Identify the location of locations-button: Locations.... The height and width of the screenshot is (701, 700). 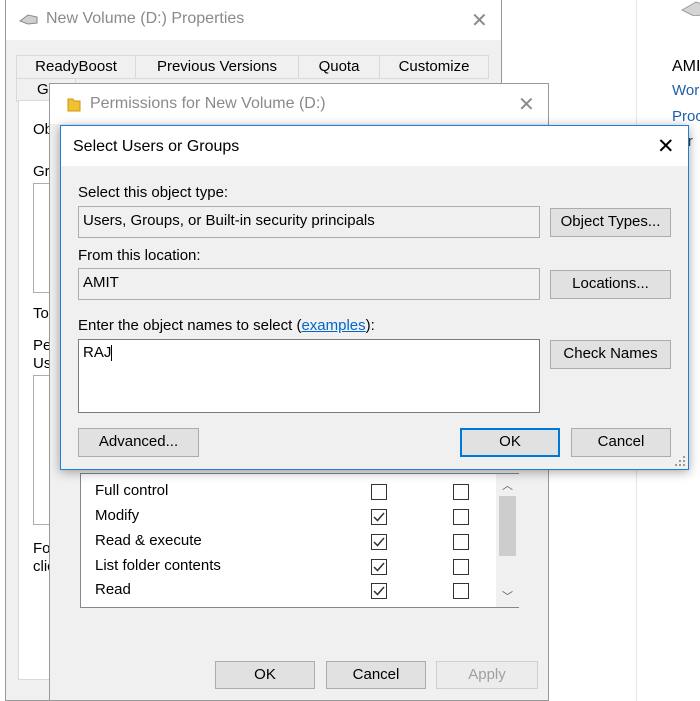
(610, 284).